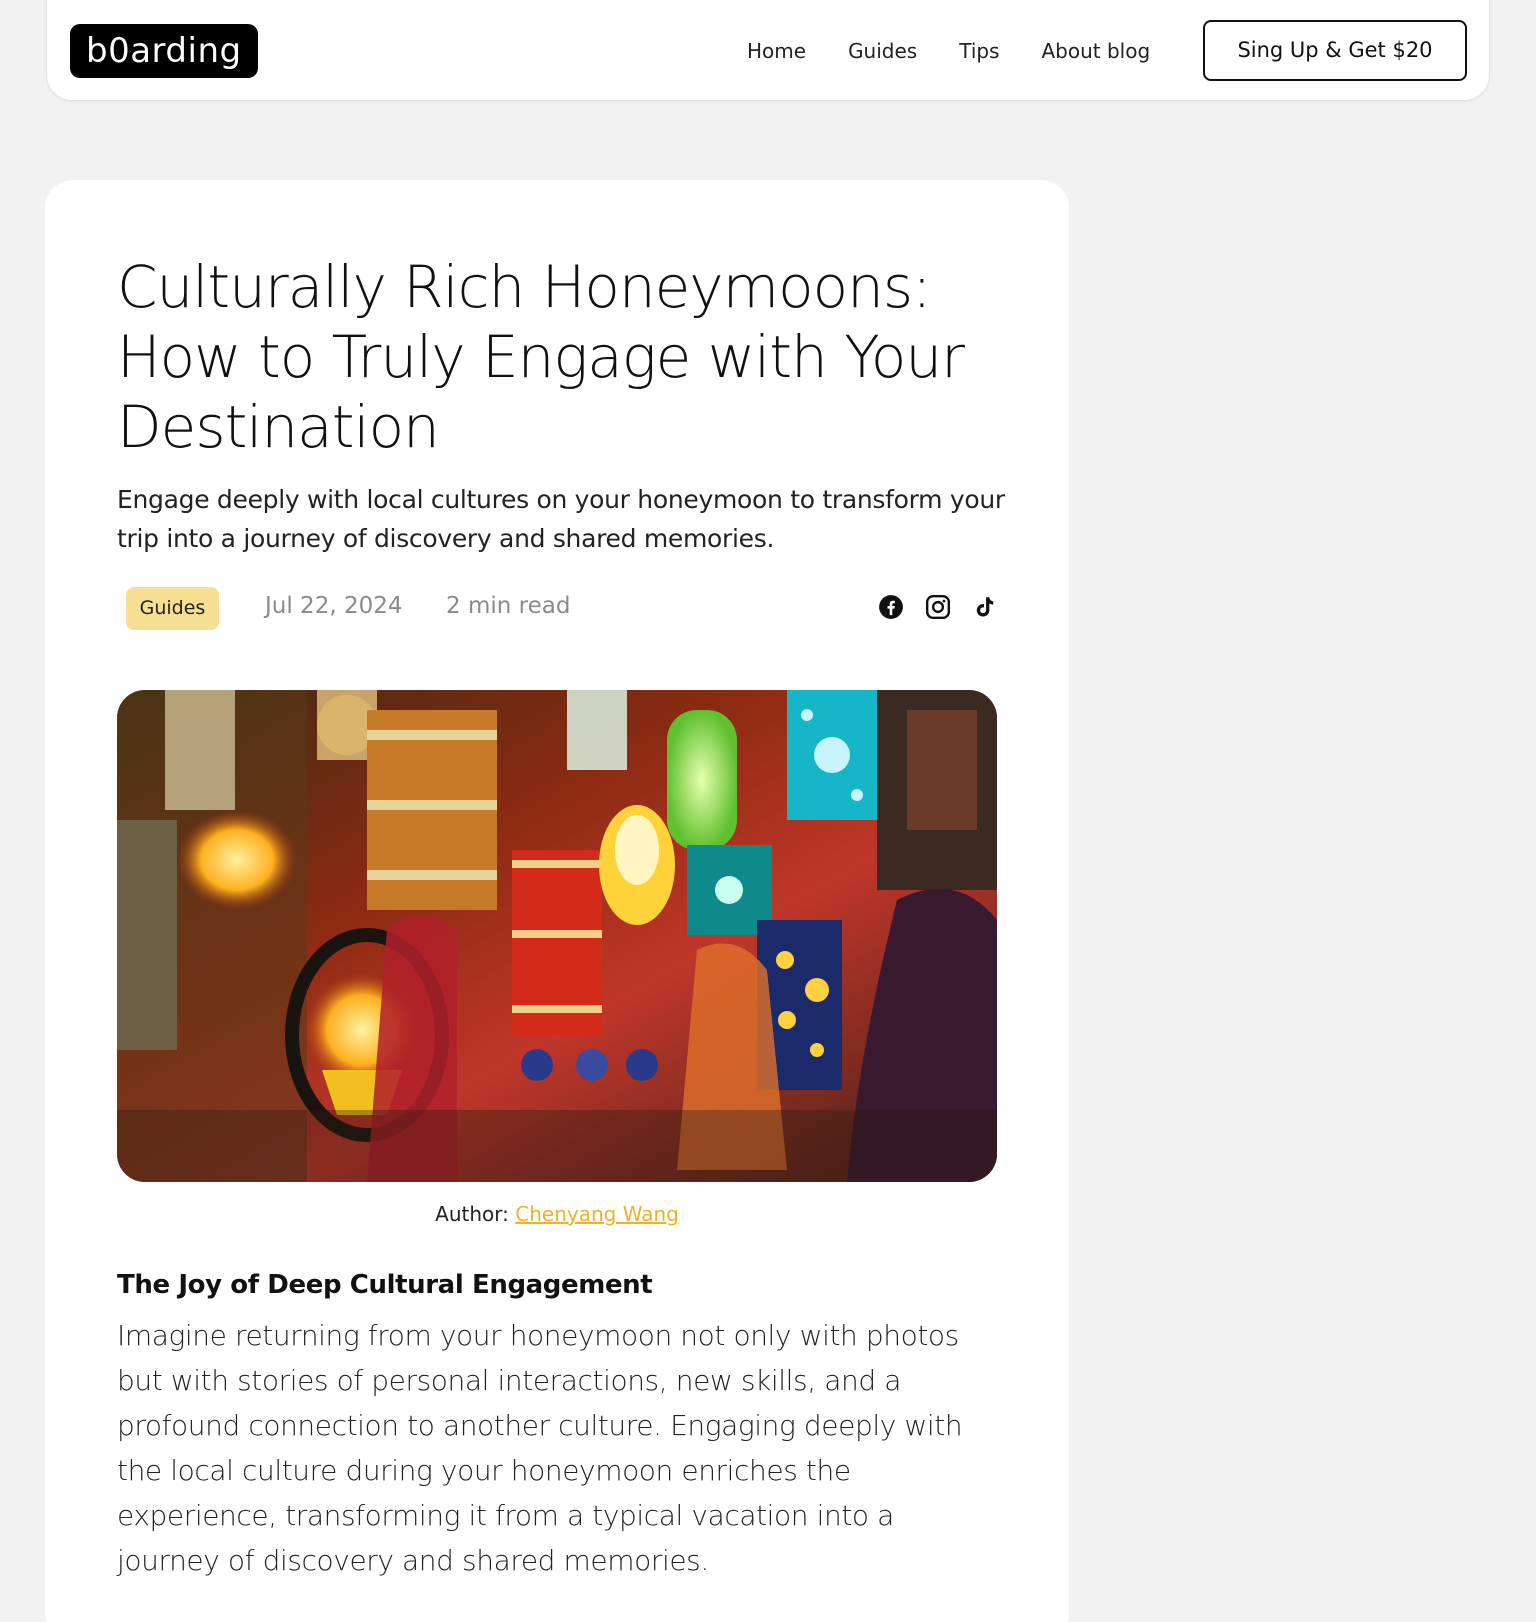 The width and height of the screenshot is (1536, 1622). What do you see at coordinates (891, 607) in the screenshot?
I see `facebook-icon` at bounding box center [891, 607].